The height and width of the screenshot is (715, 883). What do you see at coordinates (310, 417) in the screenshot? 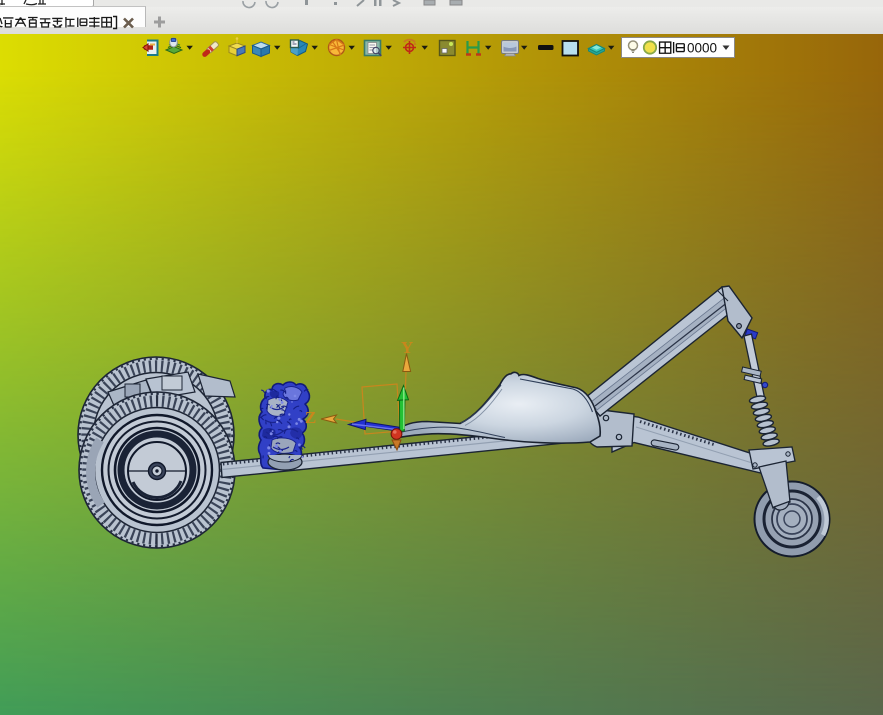
I see `svg-text: Z` at bounding box center [310, 417].